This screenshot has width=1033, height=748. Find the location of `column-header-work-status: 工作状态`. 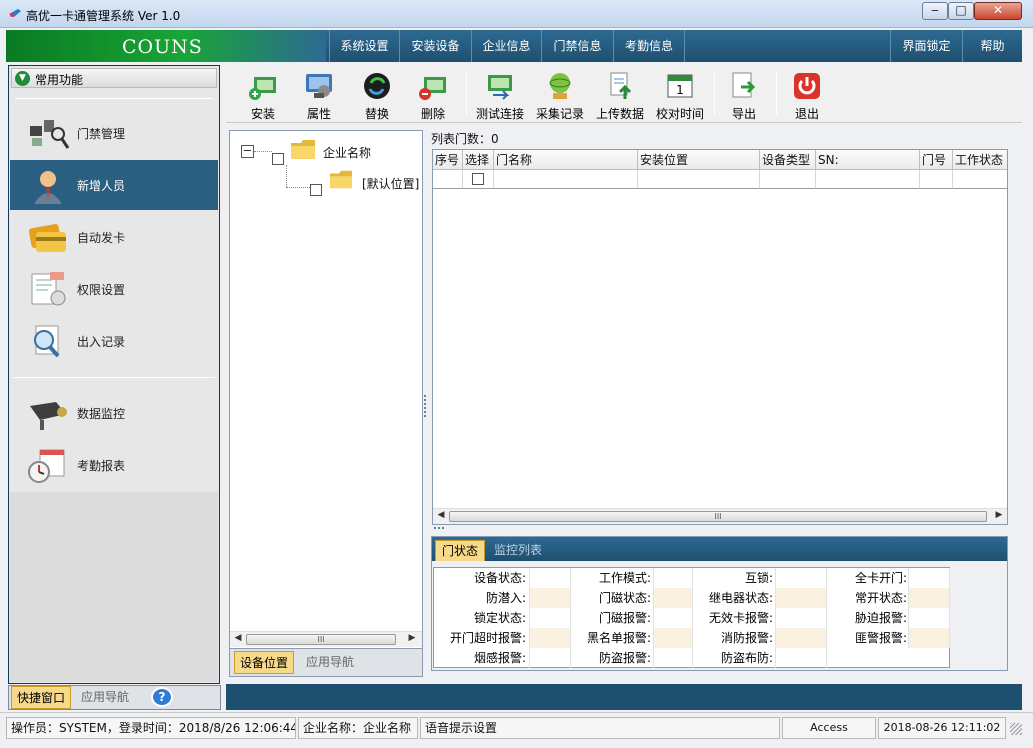

column-header-work-status: 工作状态 is located at coordinates (980, 160).